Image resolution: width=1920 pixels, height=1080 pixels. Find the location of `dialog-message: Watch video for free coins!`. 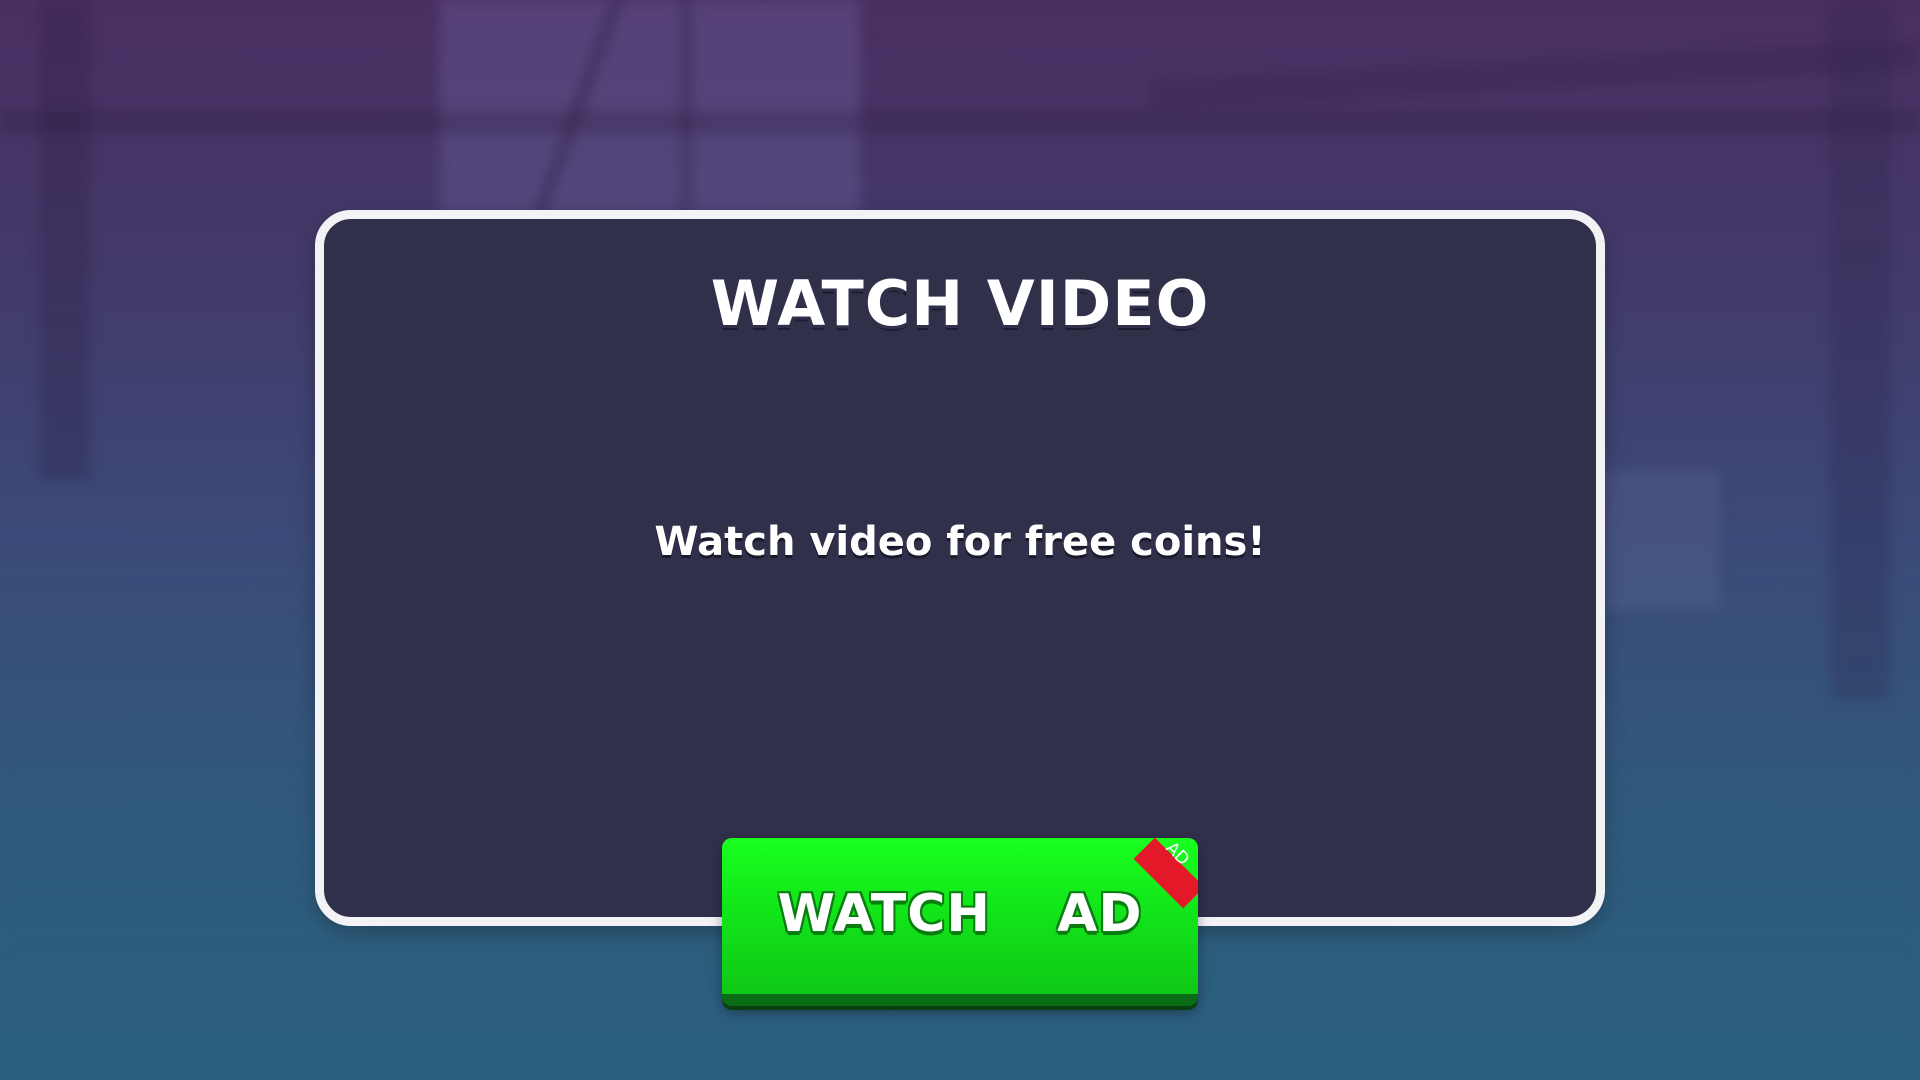

dialog-message: Watch video for free coins! is located at coordinates (960, 542).